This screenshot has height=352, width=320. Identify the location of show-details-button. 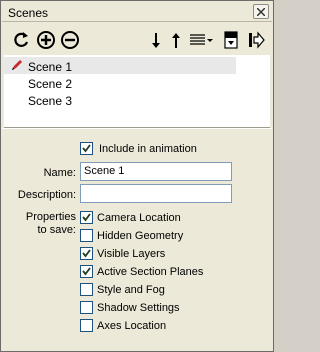
(231, 40).